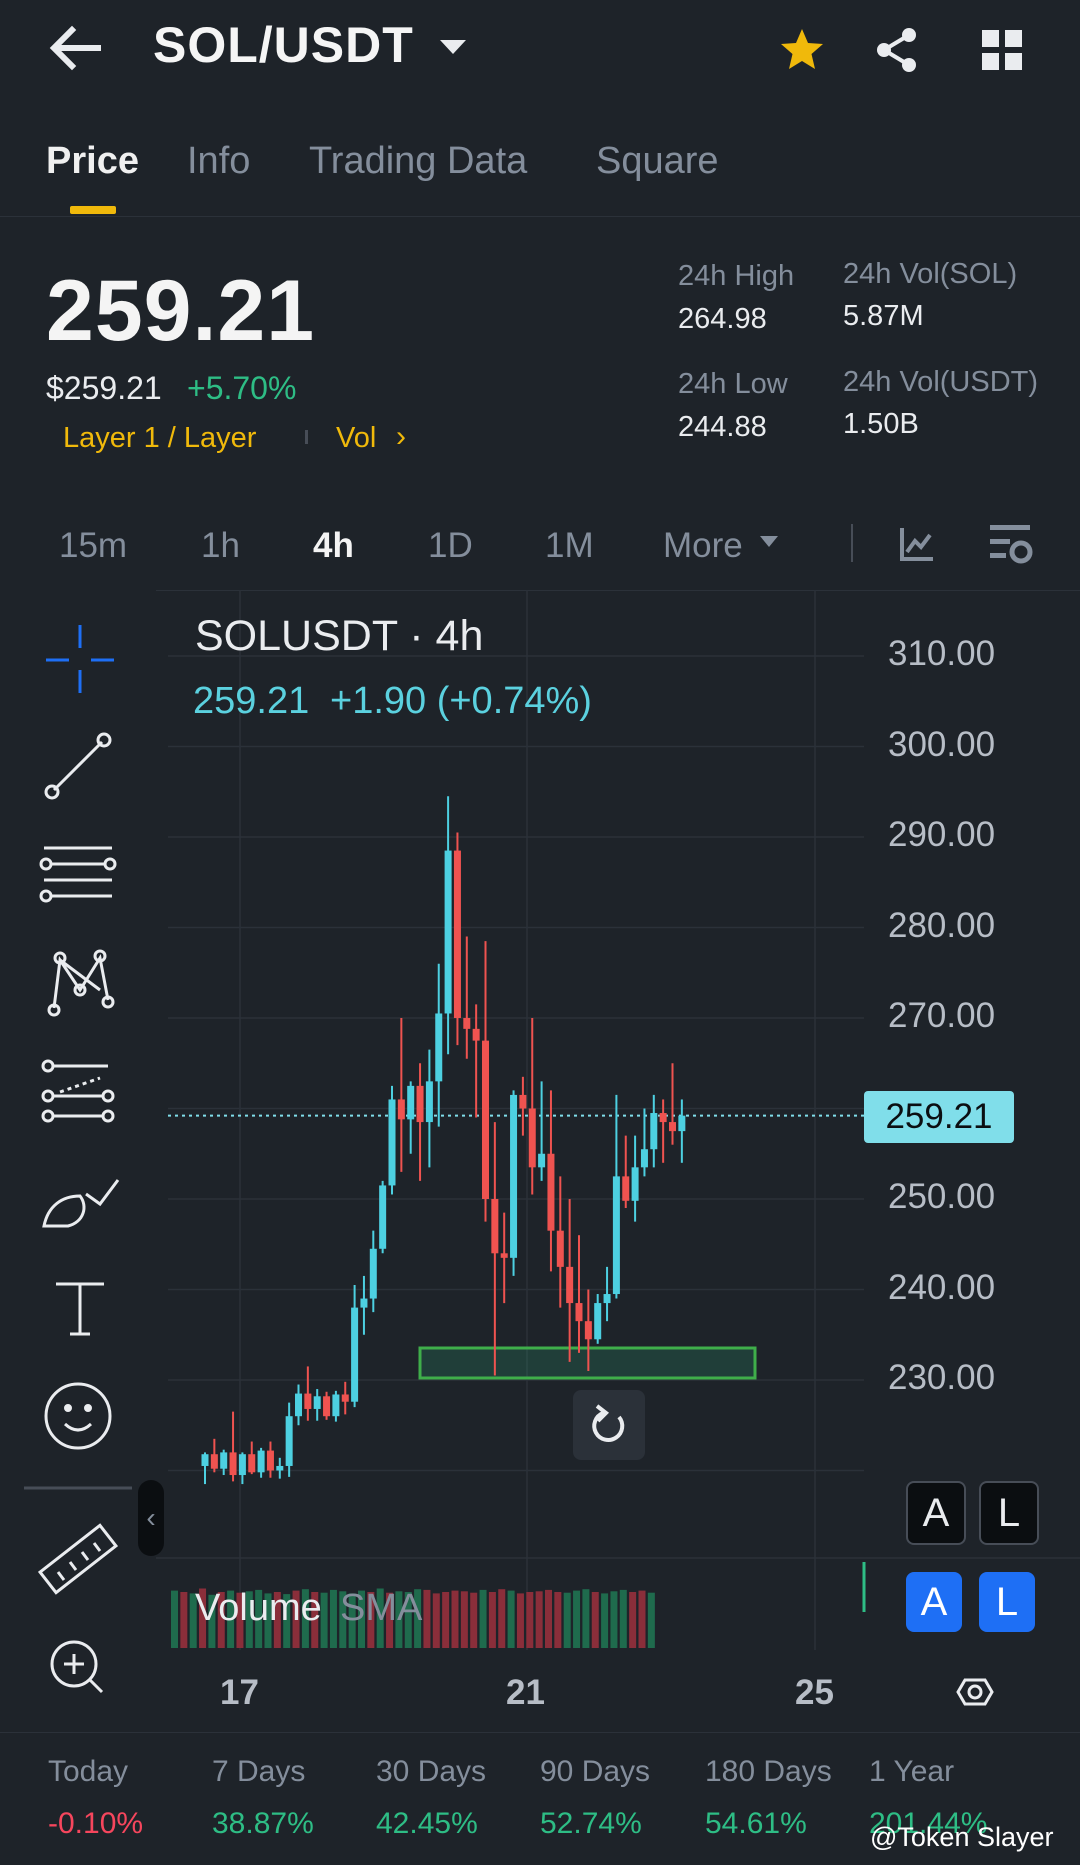 The width and height of the screenshot is (1080, 1865). I want to click on interval-15m: 15m, so click(93, 546).